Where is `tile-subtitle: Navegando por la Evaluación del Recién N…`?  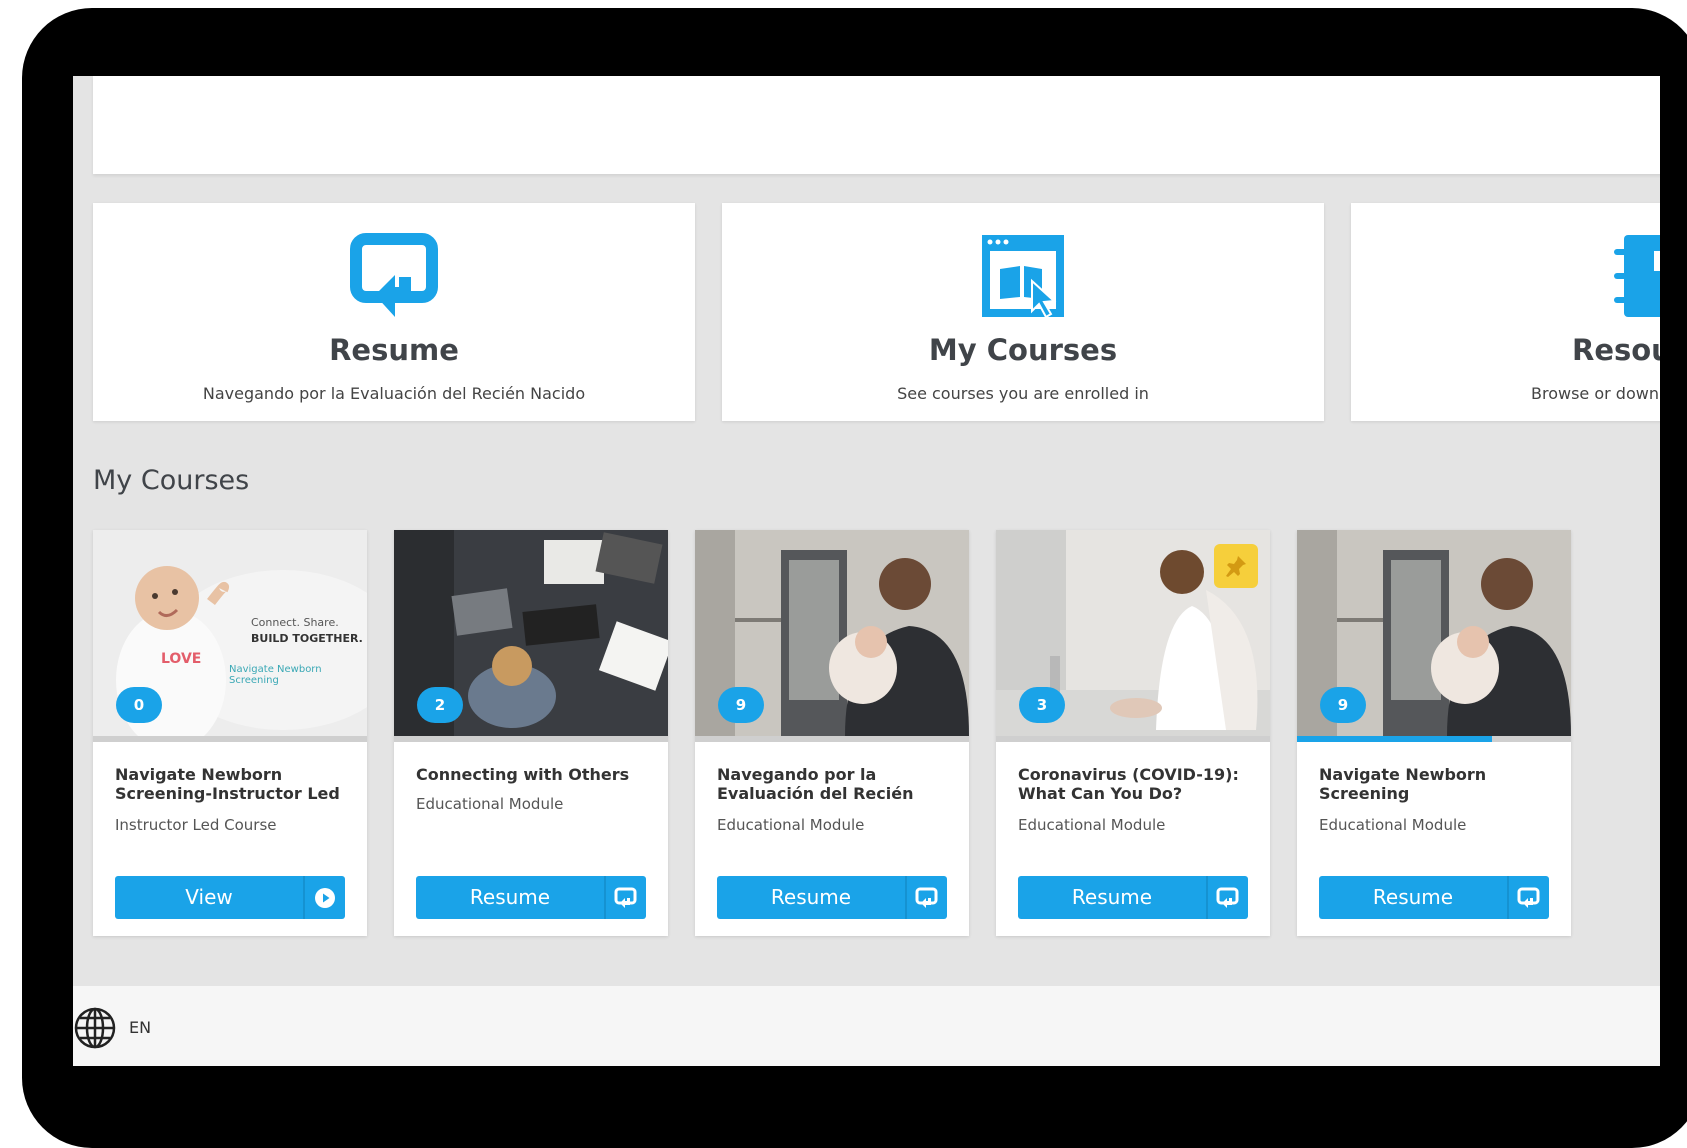 tile-subtitle: Navegando por la Evaluación del Recién N… is located at coordinates (394, 393).